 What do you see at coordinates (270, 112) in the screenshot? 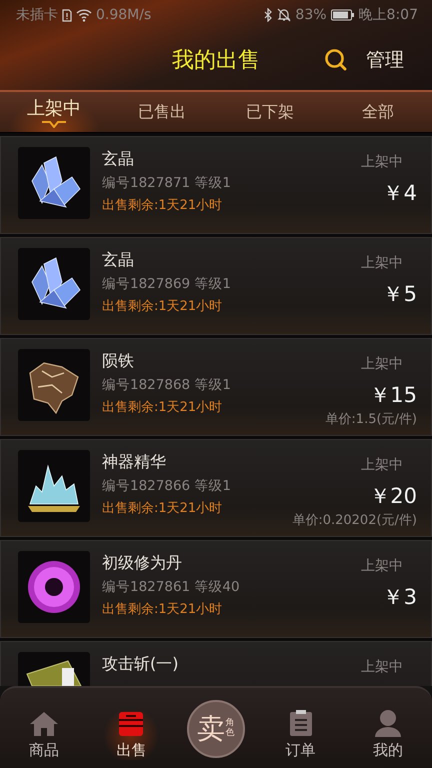
I see `tab: 已下架` at bounding box center [270, 112].